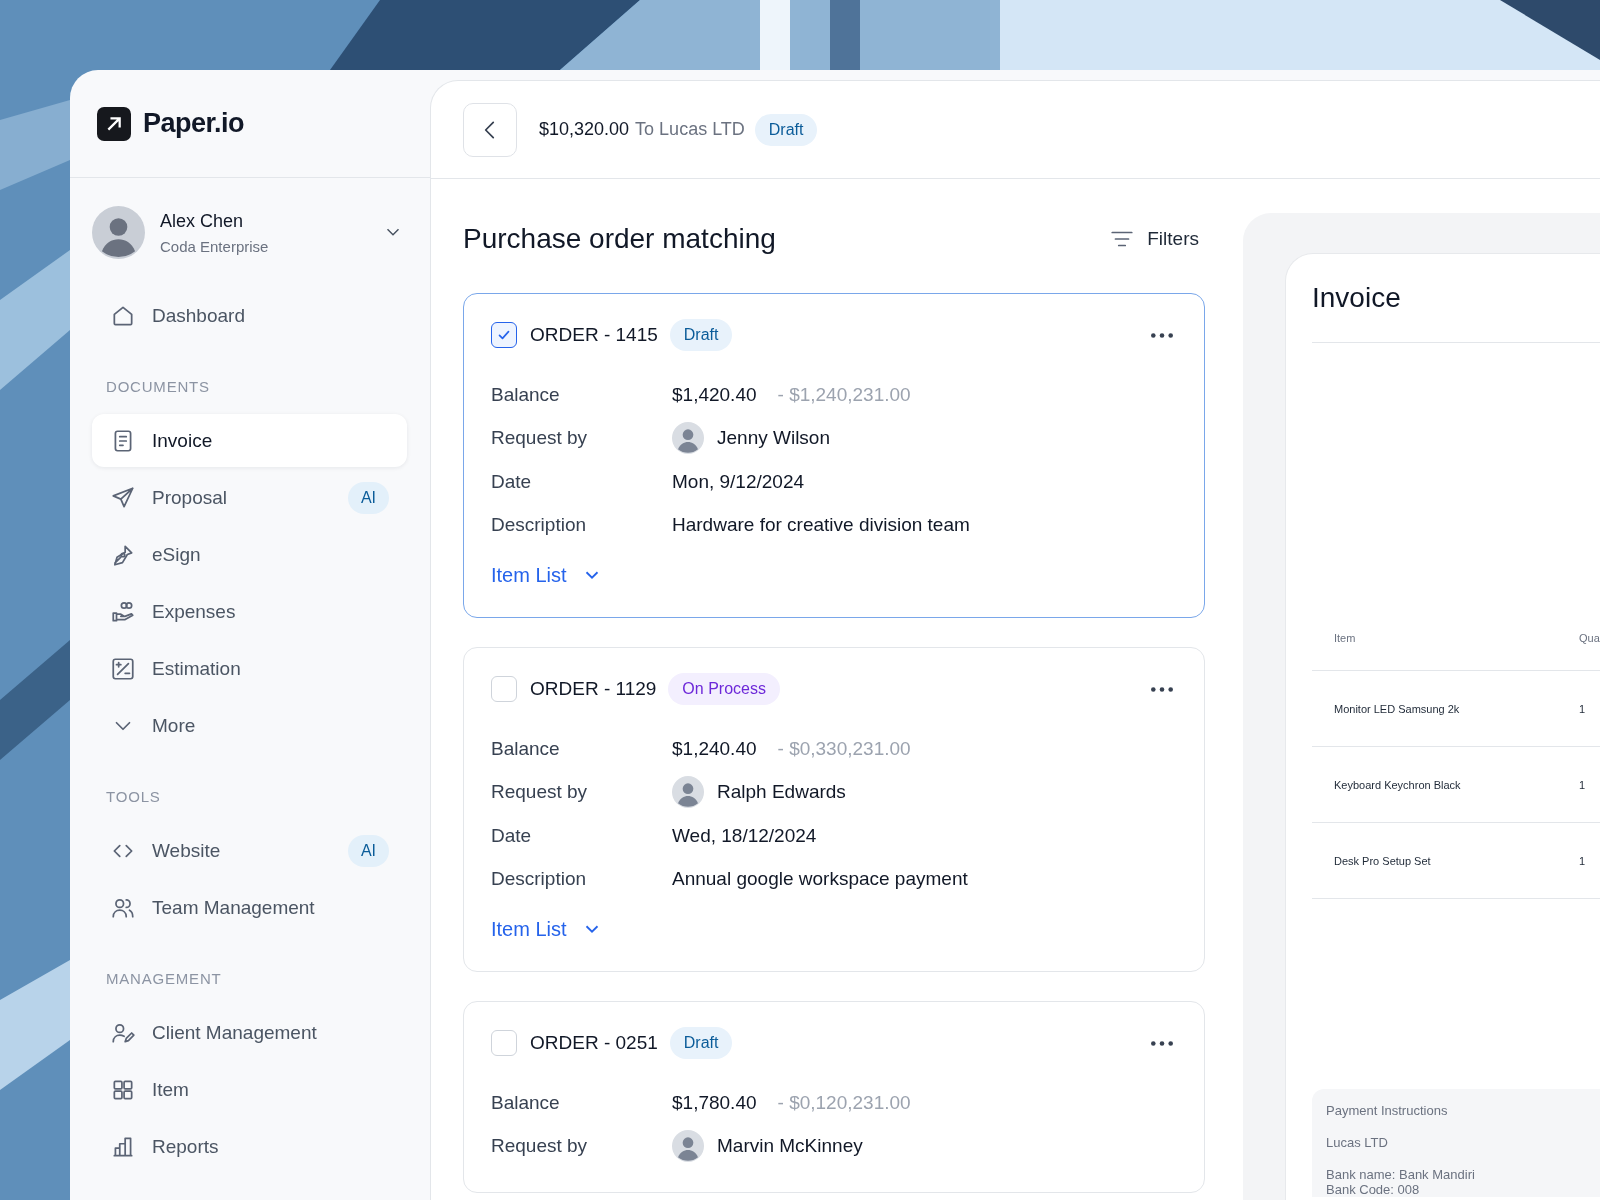 The height and width of the screenshot is (1200, 1600). What do you see at coordinates (844, 748) in the screenshot?
I see `balance-difference: - $0,330,231.00` at bounding box center [844, 748].